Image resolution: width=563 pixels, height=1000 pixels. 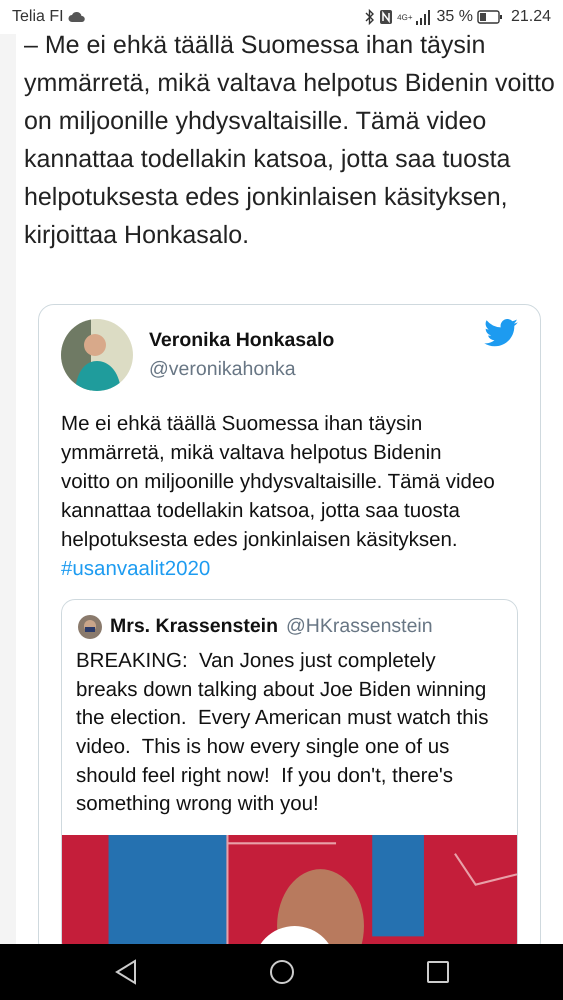 I want to click on quoted-tweet-text: BREAKING: Van Jones just completely breaks down talking about Joe Biden winning the election. Every American must watch this video. This is how every single one of us should feel right now! If you don't, there's something wrong with you!, so click(x=282, y=733).